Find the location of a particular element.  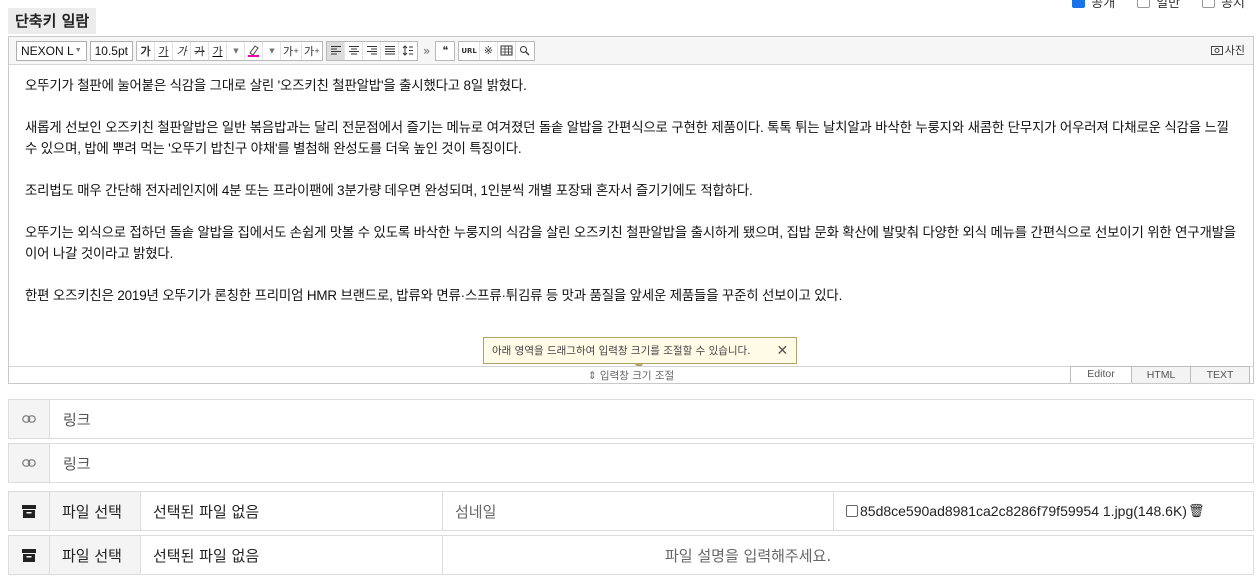

italic-button: 가 is located at coordinates (182, 50).